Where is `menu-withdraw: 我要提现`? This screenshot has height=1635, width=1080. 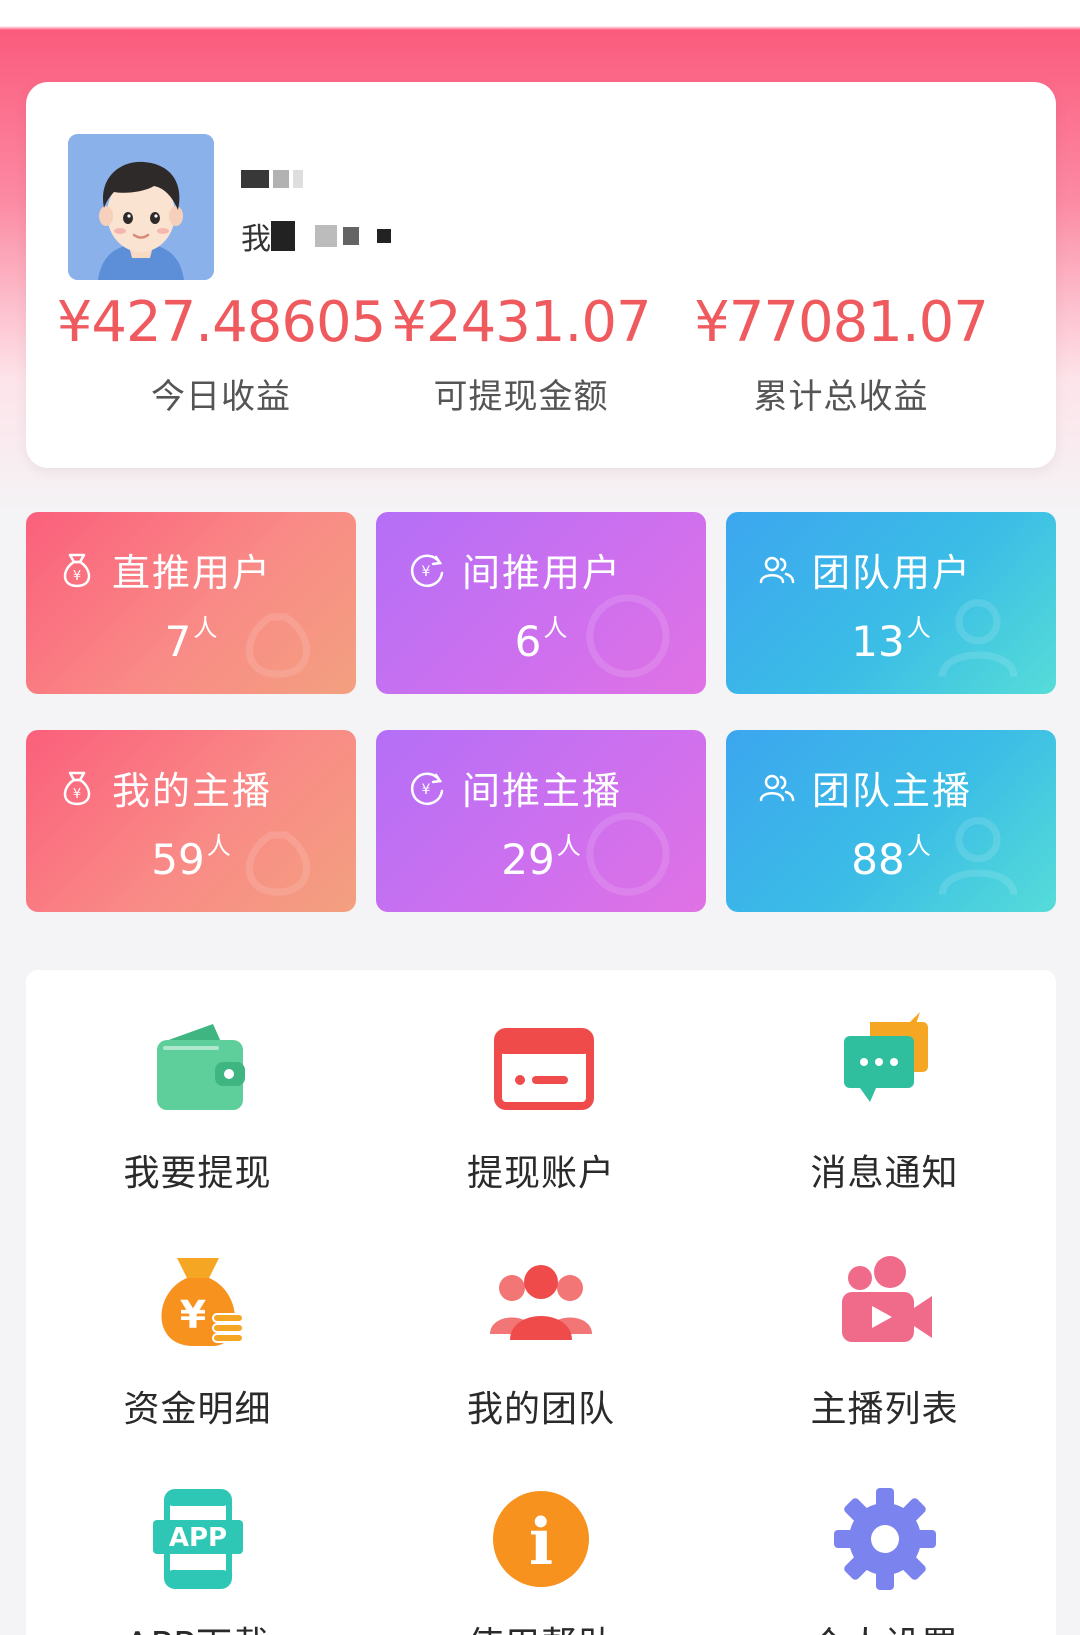
menu-withdraw: 我要提现 is located at coordinates (197, 1104).